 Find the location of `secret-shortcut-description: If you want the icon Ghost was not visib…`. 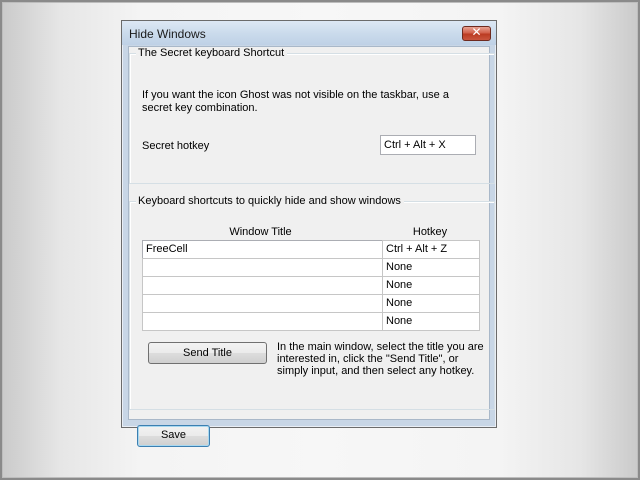

secret-shortcut-description: If you want the icon Ghost was not visib… is located at coordinates (295, 101).